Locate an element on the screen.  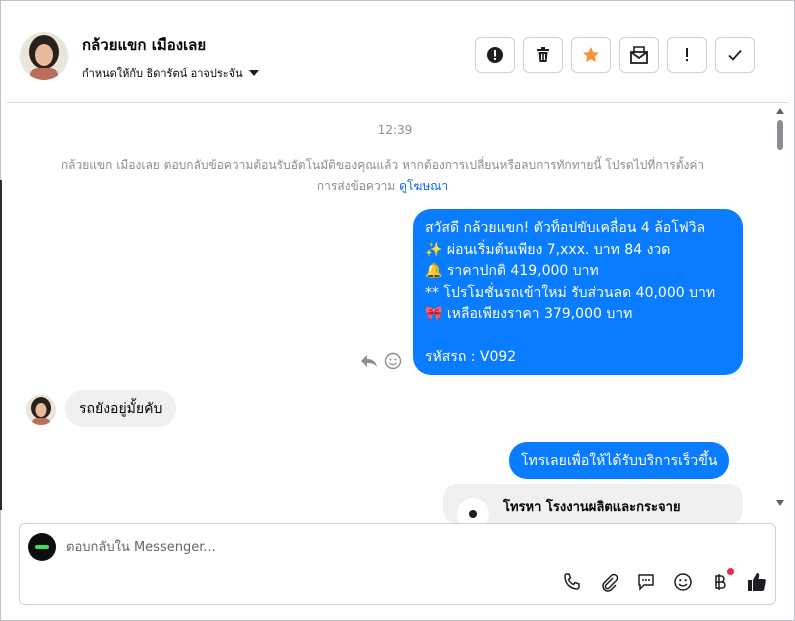
header-actions is located at coordinates (615, 55).